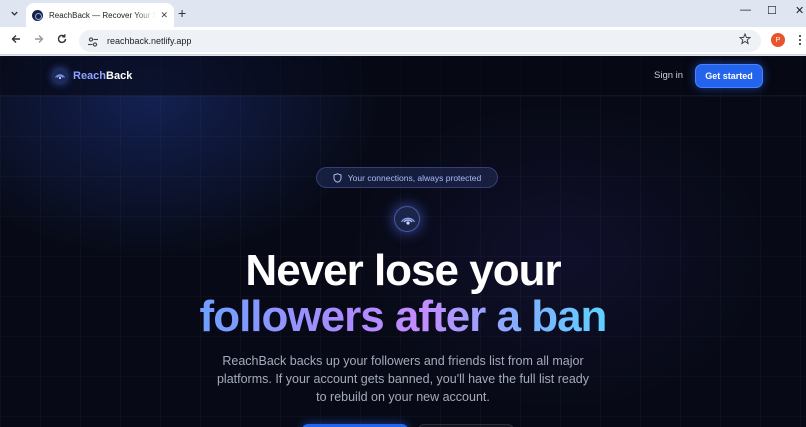 The image size is (806, 427). I want to click on browser-toolbar: reachback.netlify.app, so click(403, 41).